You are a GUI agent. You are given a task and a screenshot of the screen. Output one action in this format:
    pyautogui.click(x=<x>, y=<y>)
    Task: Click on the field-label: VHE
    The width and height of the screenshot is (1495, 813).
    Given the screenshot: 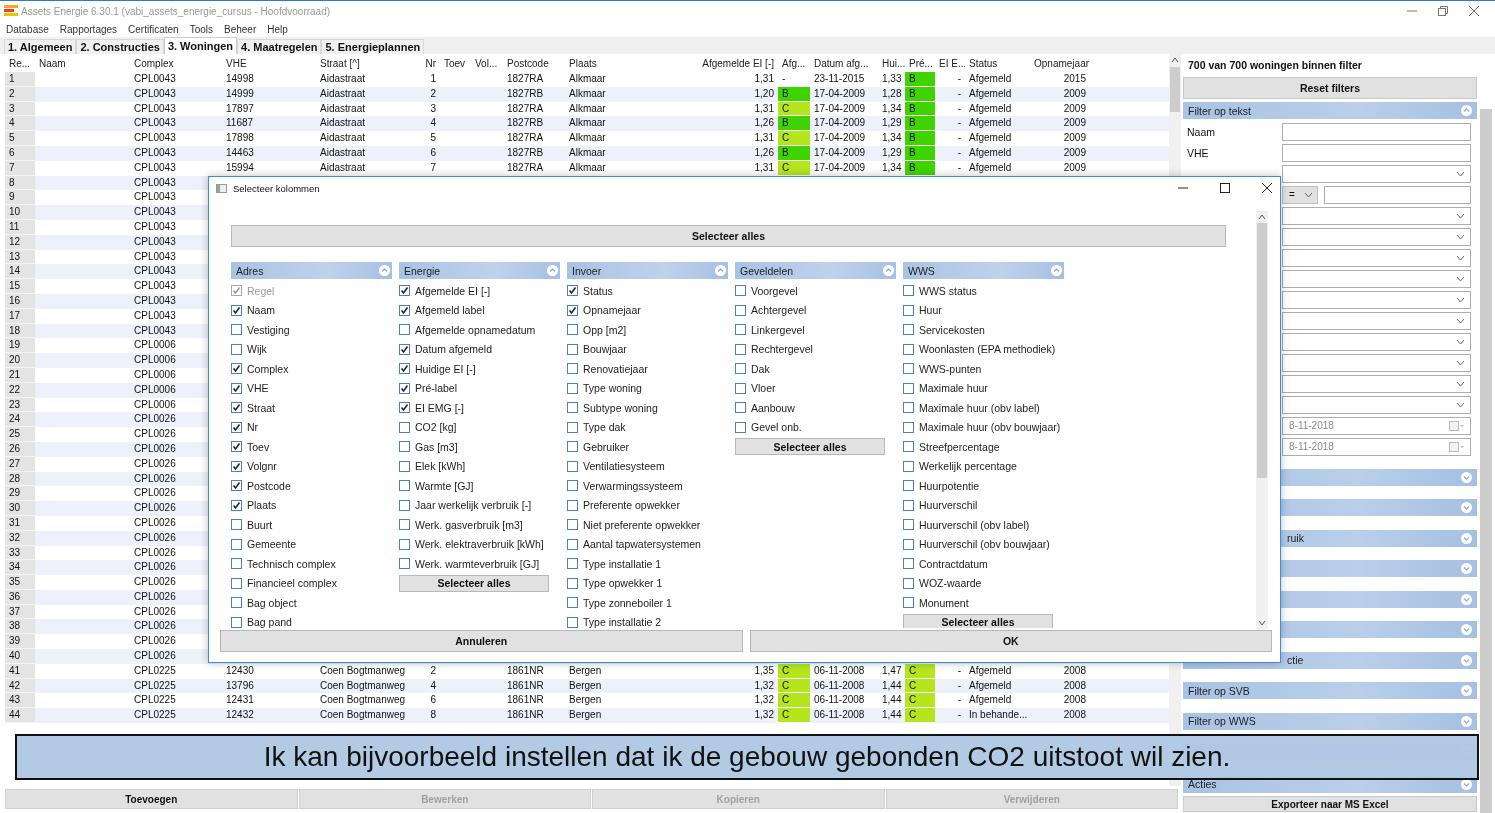 What is the action you would take?
    pyautogui.click(x=1198, y=152)
    